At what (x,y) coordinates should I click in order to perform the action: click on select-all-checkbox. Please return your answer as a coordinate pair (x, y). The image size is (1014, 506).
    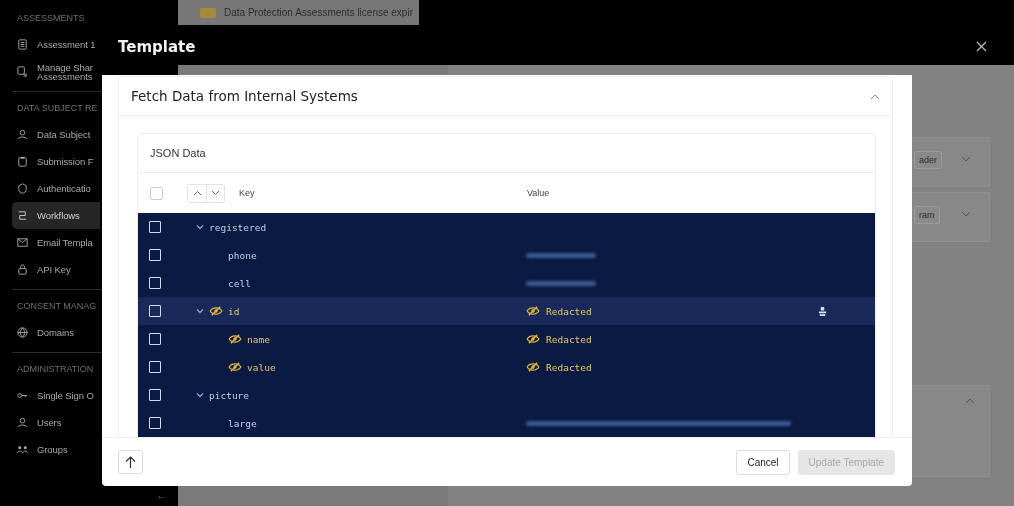
    Looking at the image, I should click on (156, 193).